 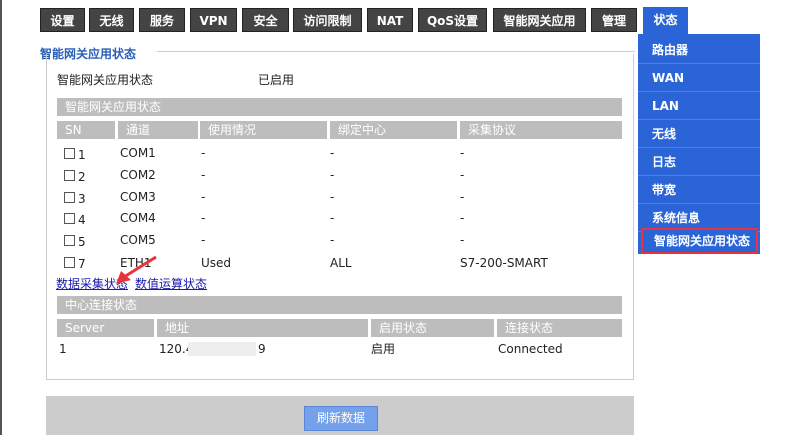 What do you see at coordinates (222, 349) in the screenshot?
I see `address-redaction` at bounding box center [222, 349].